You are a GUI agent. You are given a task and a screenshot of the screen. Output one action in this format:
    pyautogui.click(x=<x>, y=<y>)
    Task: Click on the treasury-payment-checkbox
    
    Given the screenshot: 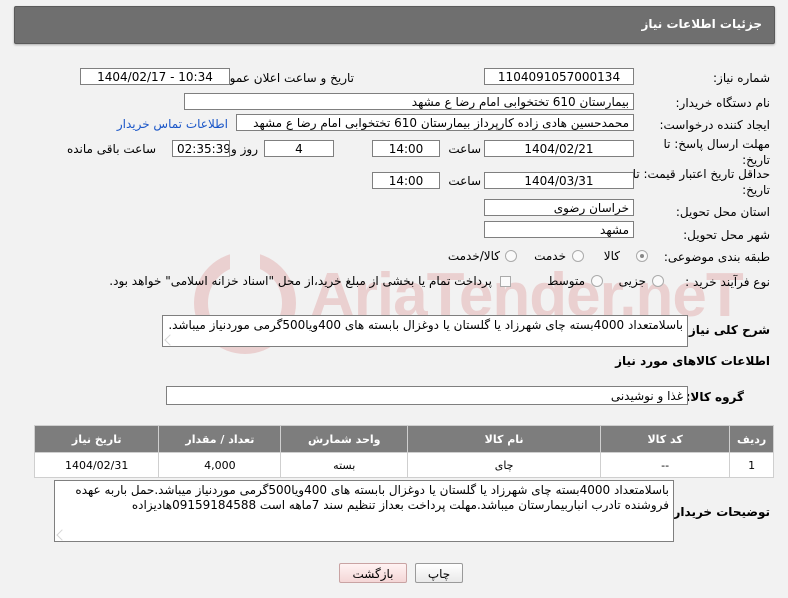 What is the action you would take?
    pyautogui.click(x=505, y=281)
    